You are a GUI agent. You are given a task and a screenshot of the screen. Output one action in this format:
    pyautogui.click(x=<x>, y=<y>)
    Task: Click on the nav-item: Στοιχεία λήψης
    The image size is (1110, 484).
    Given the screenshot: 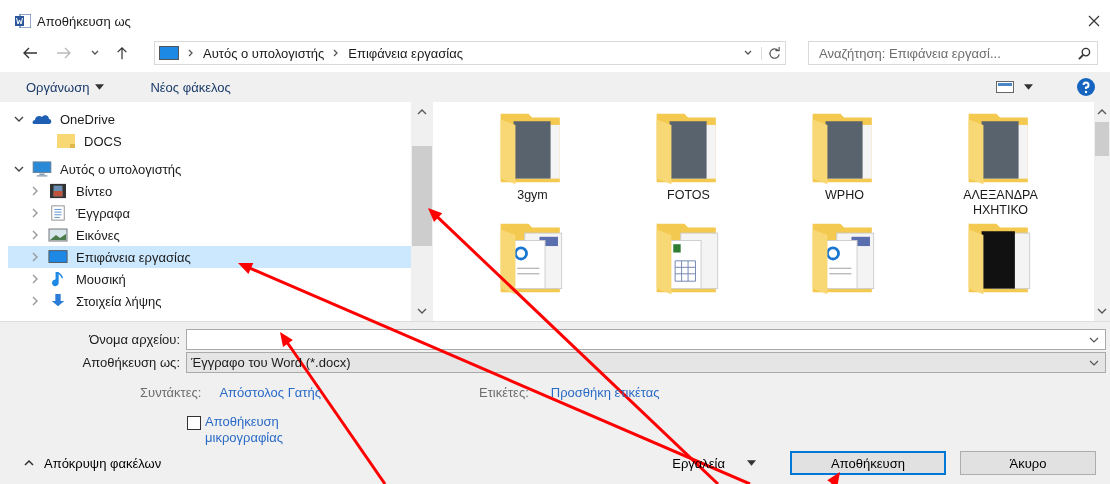 What is the action you would take?
    pyautogui.click(x=209, y=301)
    